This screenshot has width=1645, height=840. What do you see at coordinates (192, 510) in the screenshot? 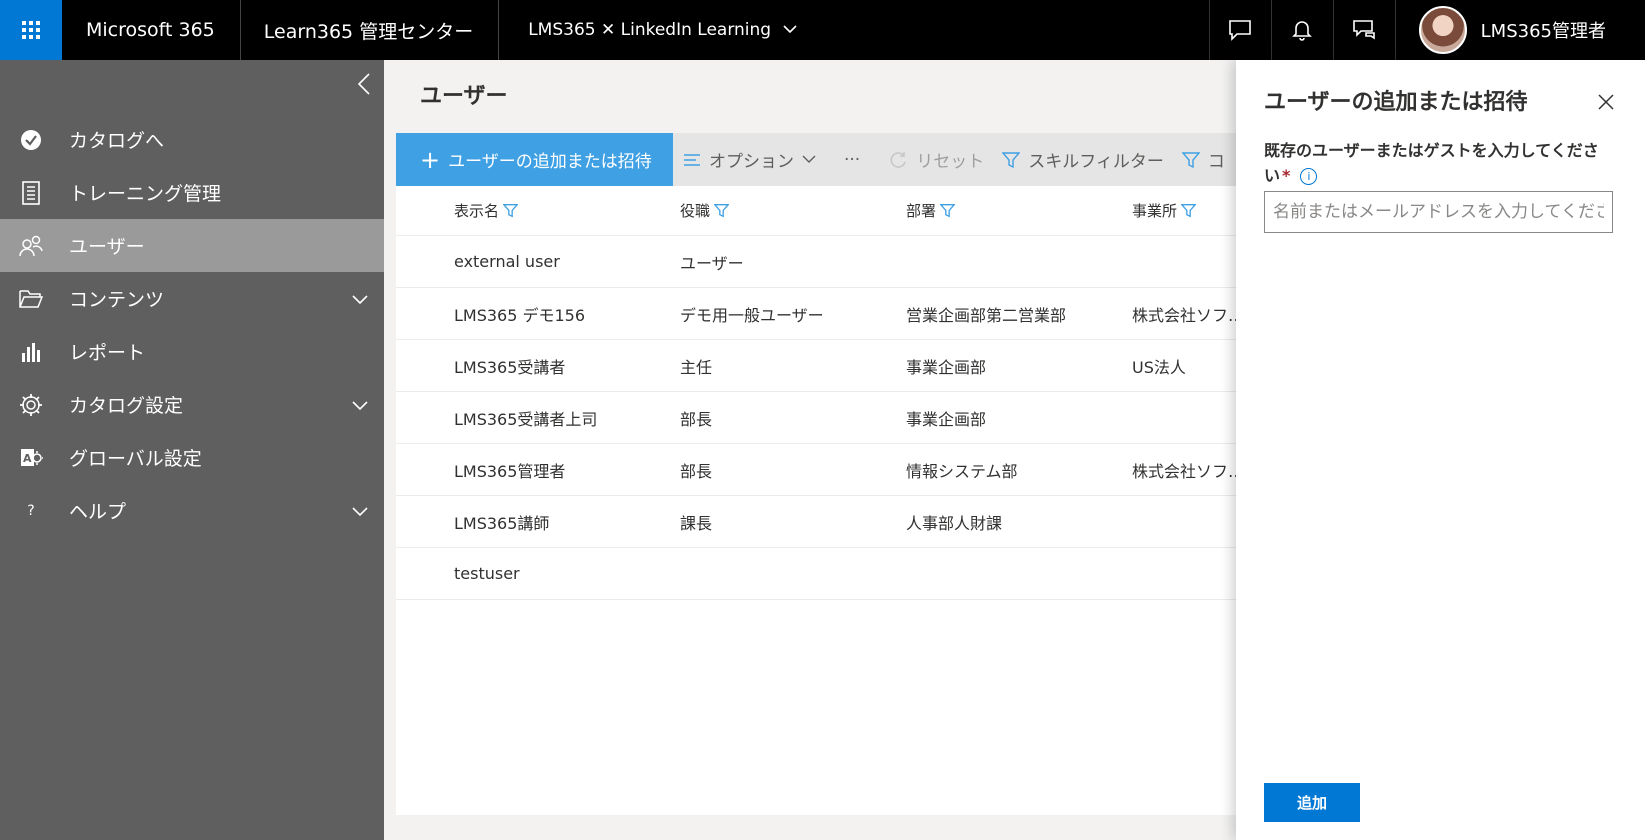
I see `sidebar-item-help: ? ヘルプ` at bounding box center [192, 510].